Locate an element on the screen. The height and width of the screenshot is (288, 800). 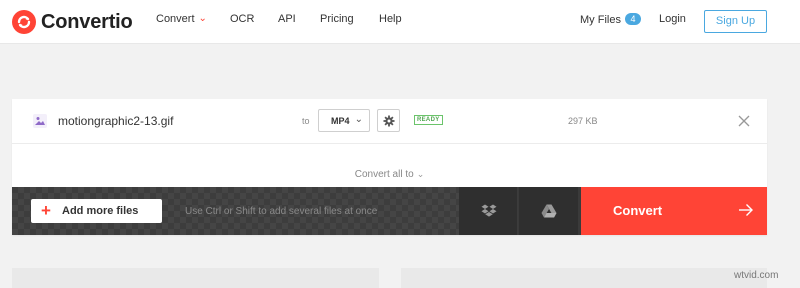
nav-ocr: OCR is located at coordinates (242, 19).